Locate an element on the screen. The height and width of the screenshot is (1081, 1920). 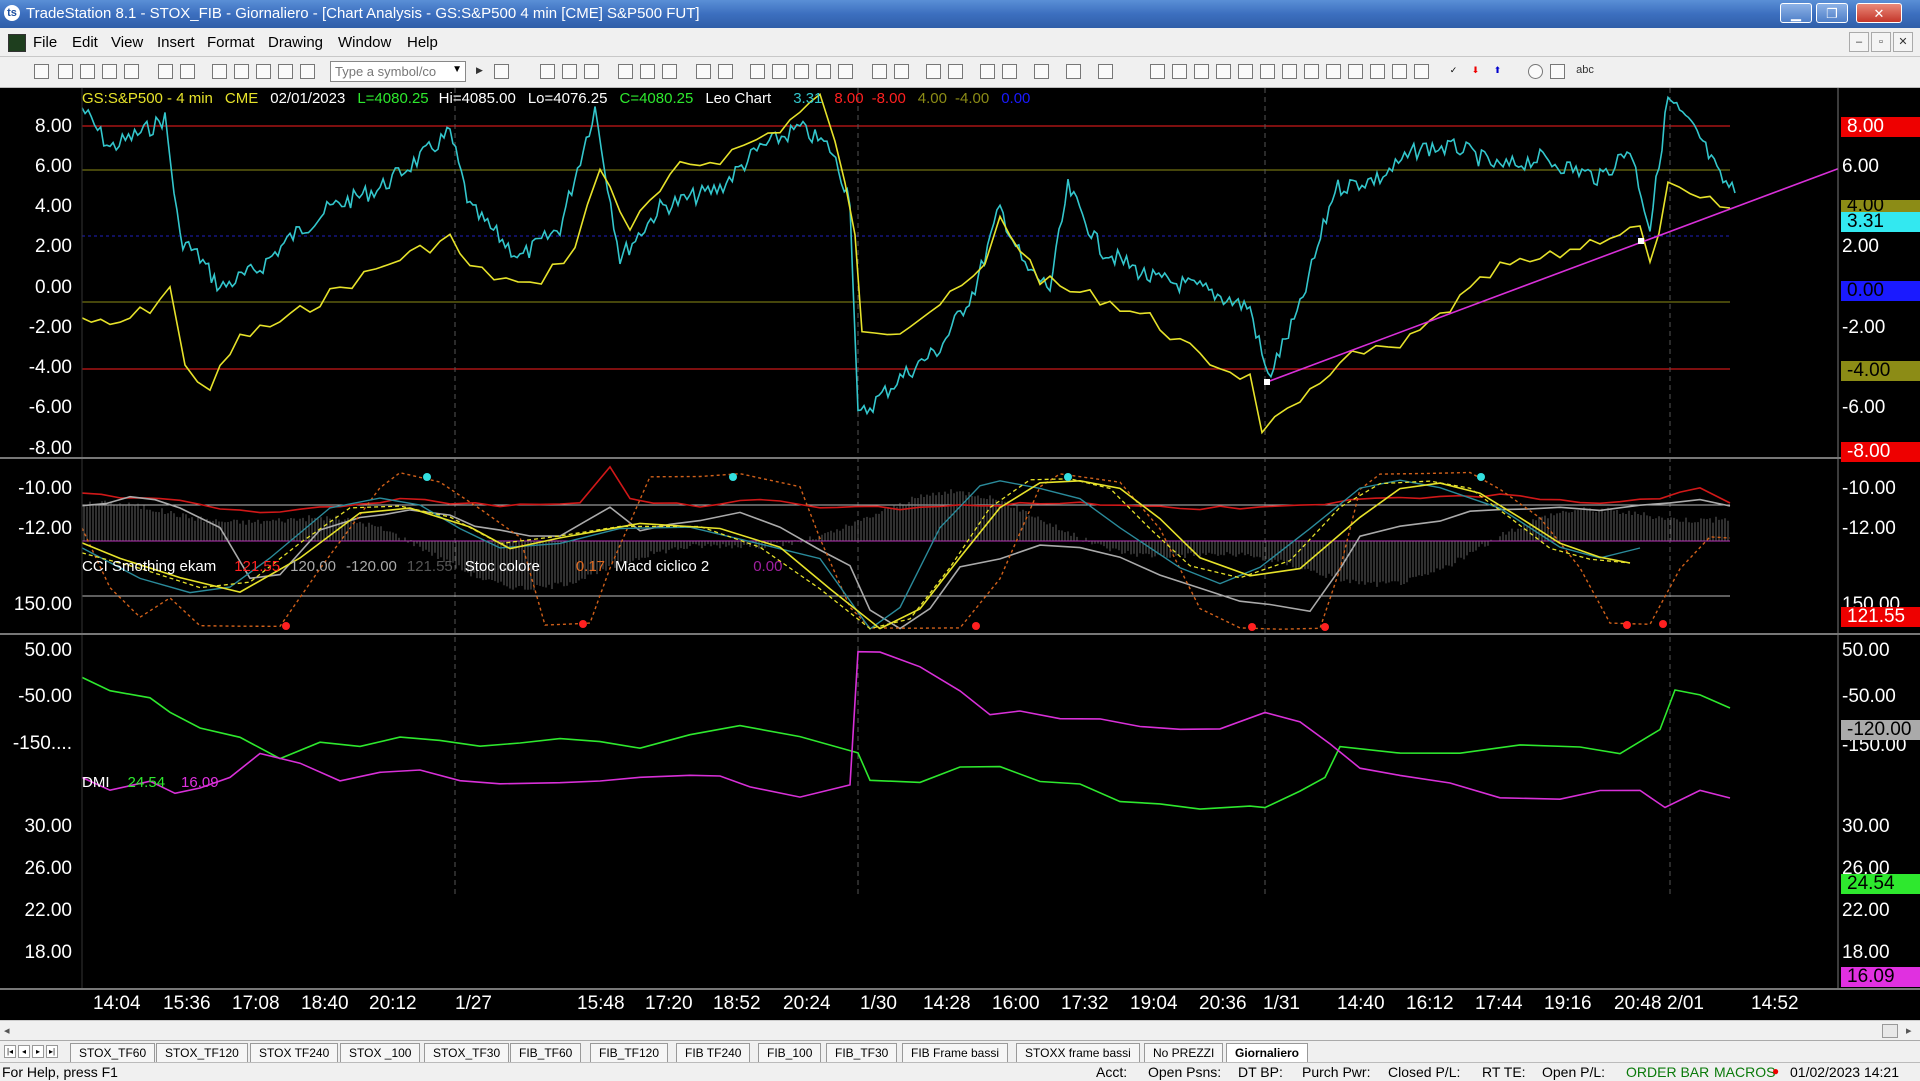
menu-file: File is located at coordinates (45, 42).